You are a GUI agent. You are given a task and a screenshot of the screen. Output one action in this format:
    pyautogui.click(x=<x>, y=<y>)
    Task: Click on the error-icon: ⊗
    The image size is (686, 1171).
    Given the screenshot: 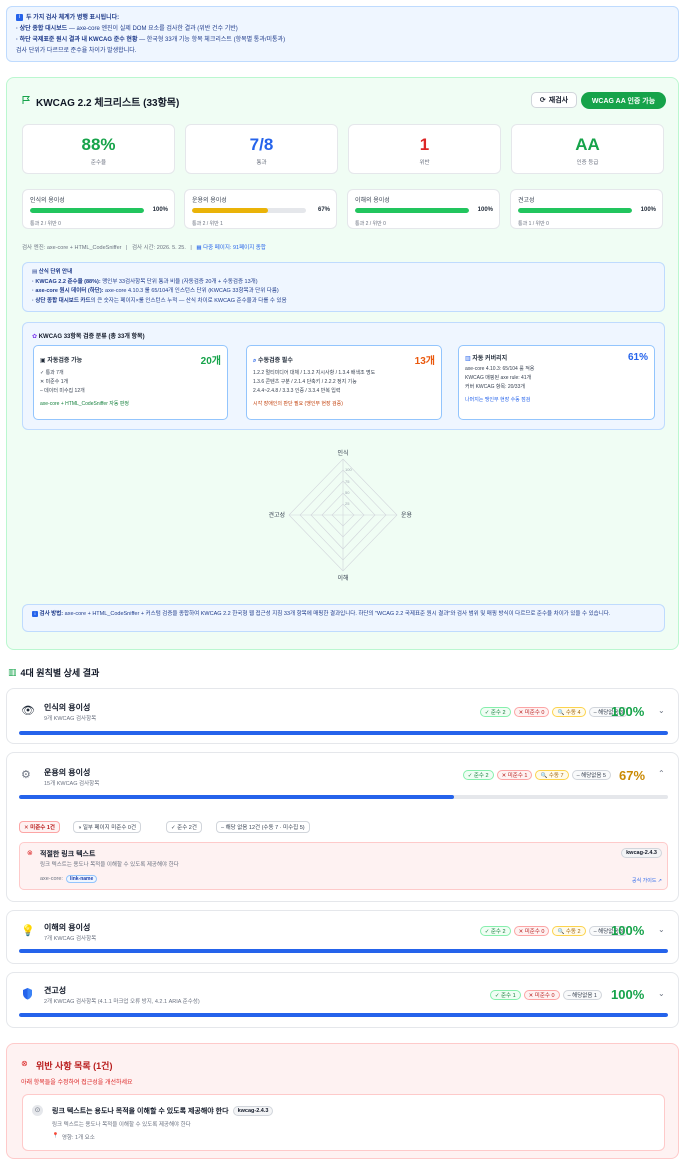 What is the action you would take?
    pyautogui.click(x=24, y=1063)
    